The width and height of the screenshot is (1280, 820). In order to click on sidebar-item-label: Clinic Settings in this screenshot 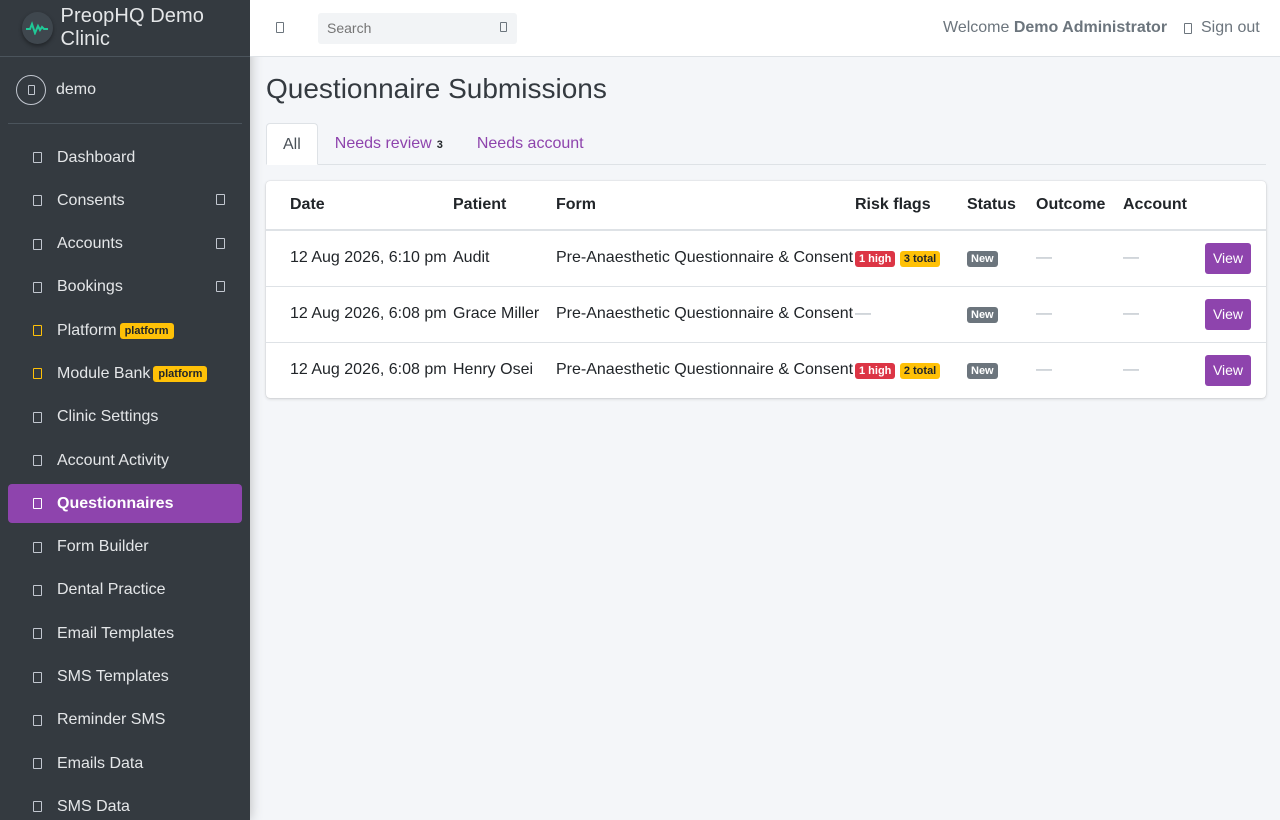, I will do `click(108, 417)`.